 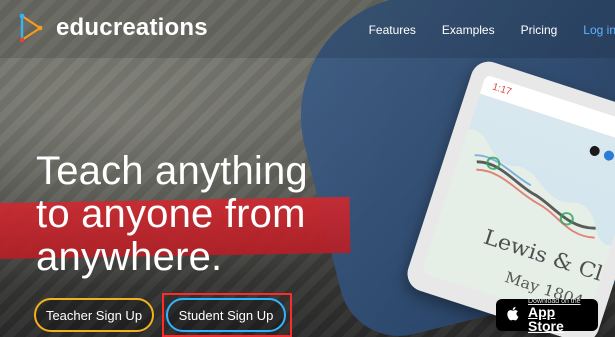 What do you see at coordinates (226, 315) in the screenshot?
I see `student-sign-up-button: Student Sign Up` at bounding box center [226, 315].